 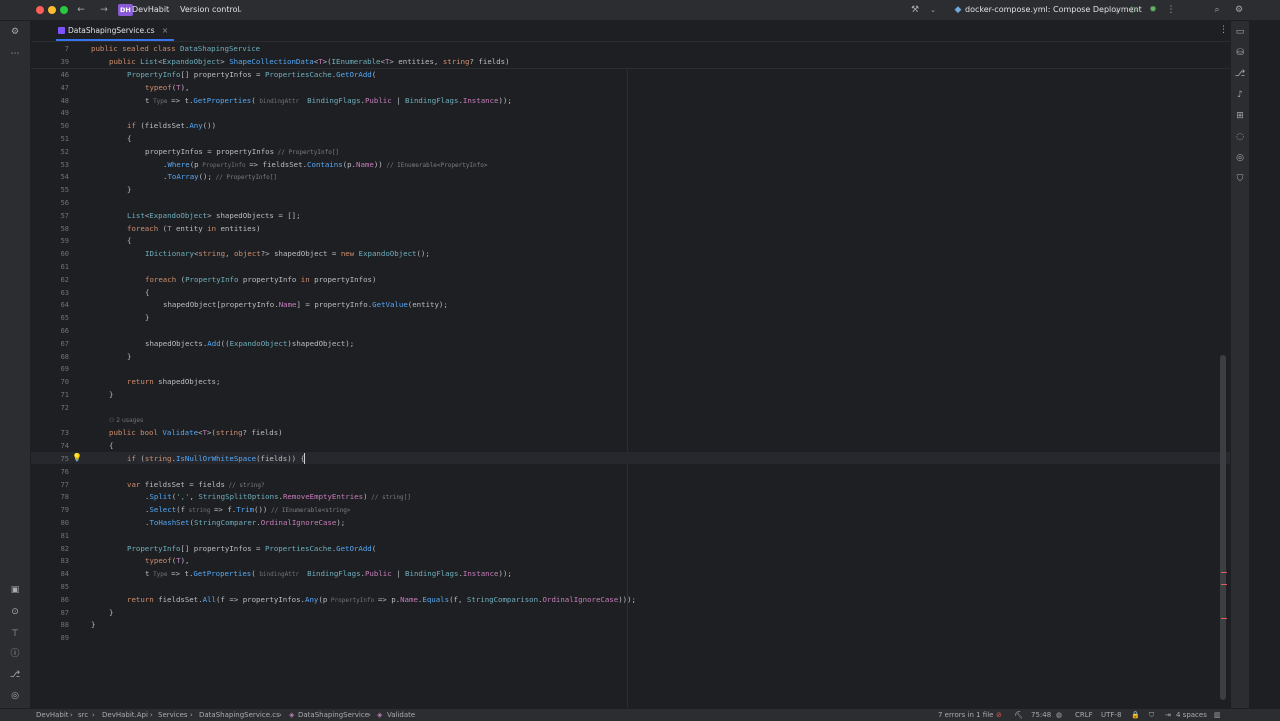 What do you see at coordinates (196, 433) in the screenshot?
I see `code-line: public bool Validate<T>(string? fields)` at bounding box center [196, 433].